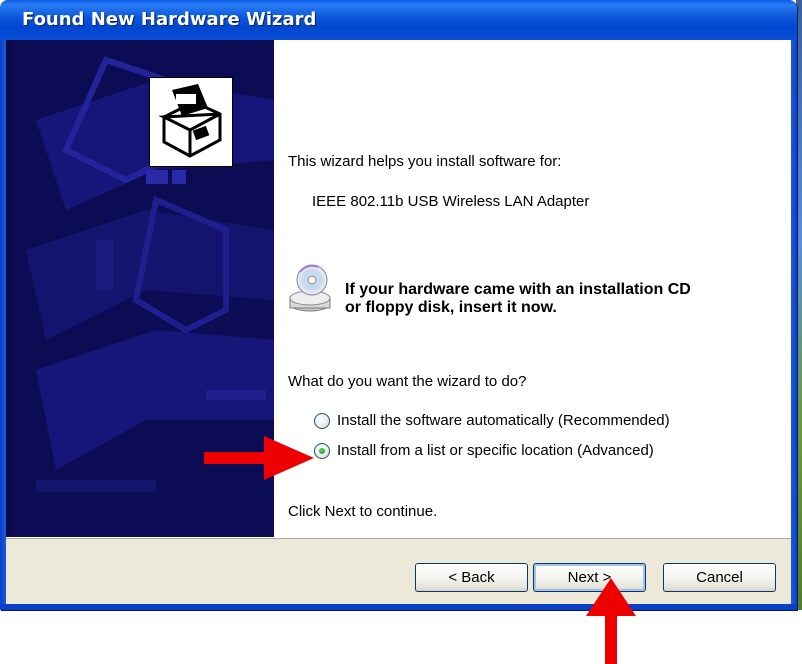 The height and width of the screenshot is (664, 802). What do you see at coordinates (451, 201) in the screenshot?
I see `device-name: IEEE 802.11b USB Wireless LAN Adapter` at bounding box center [451, 201].